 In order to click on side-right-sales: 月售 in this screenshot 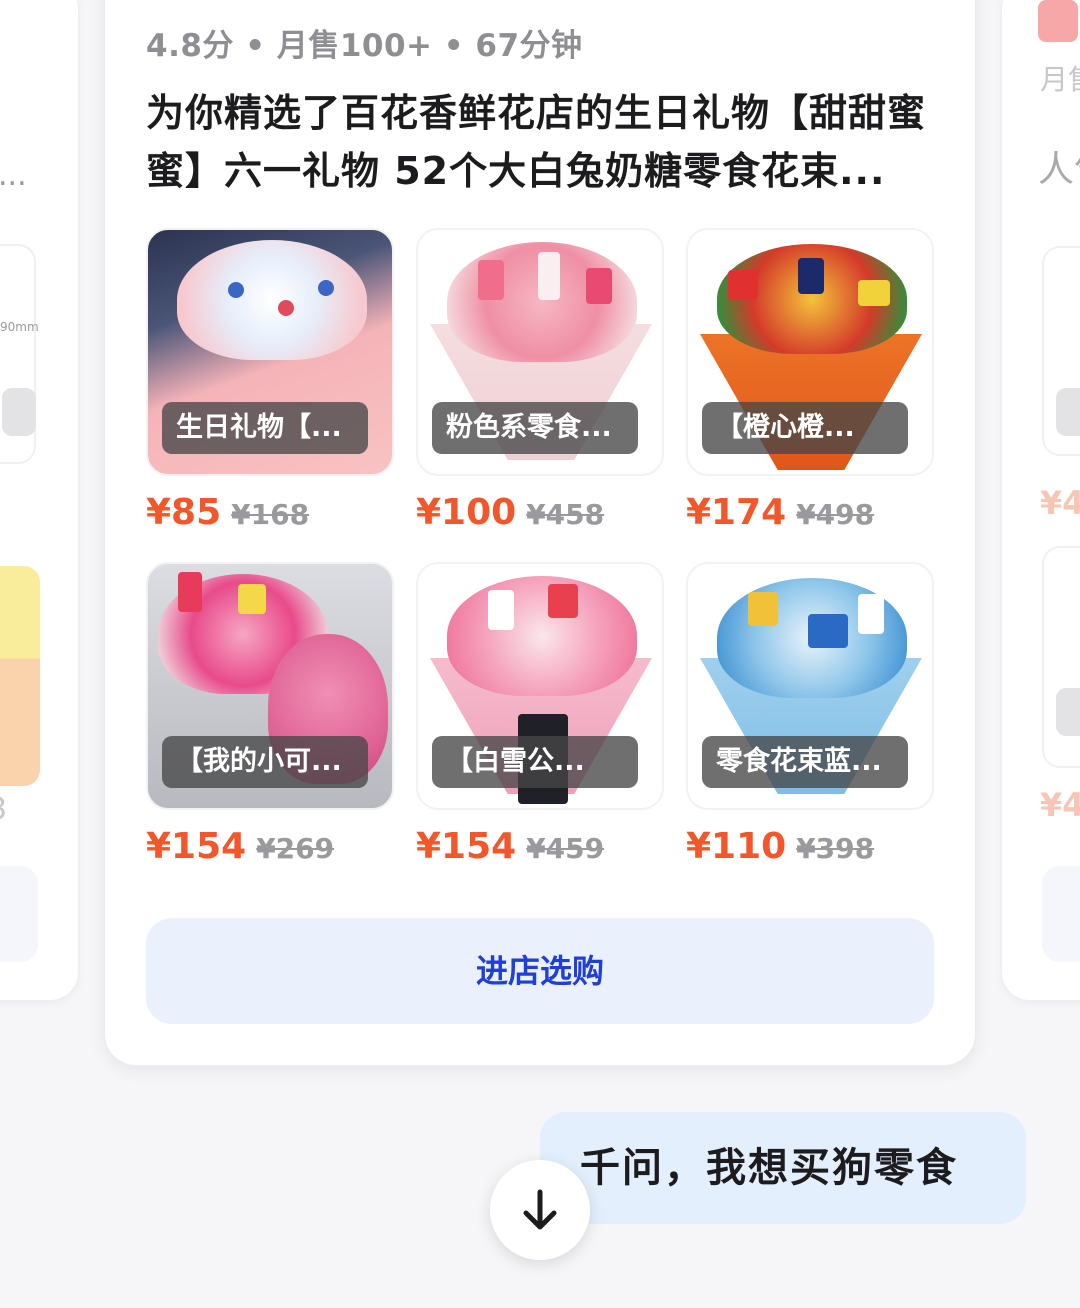, I will do `click(1060, 79)`.